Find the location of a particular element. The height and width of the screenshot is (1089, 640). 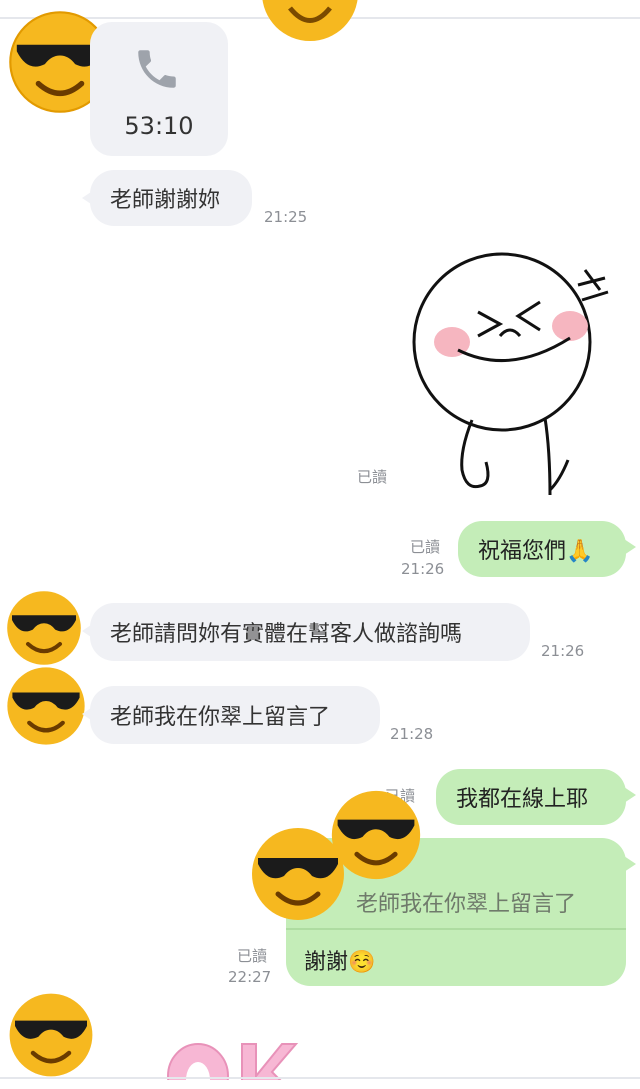

reply-bubble-tail is located at coordinates (630, 864).